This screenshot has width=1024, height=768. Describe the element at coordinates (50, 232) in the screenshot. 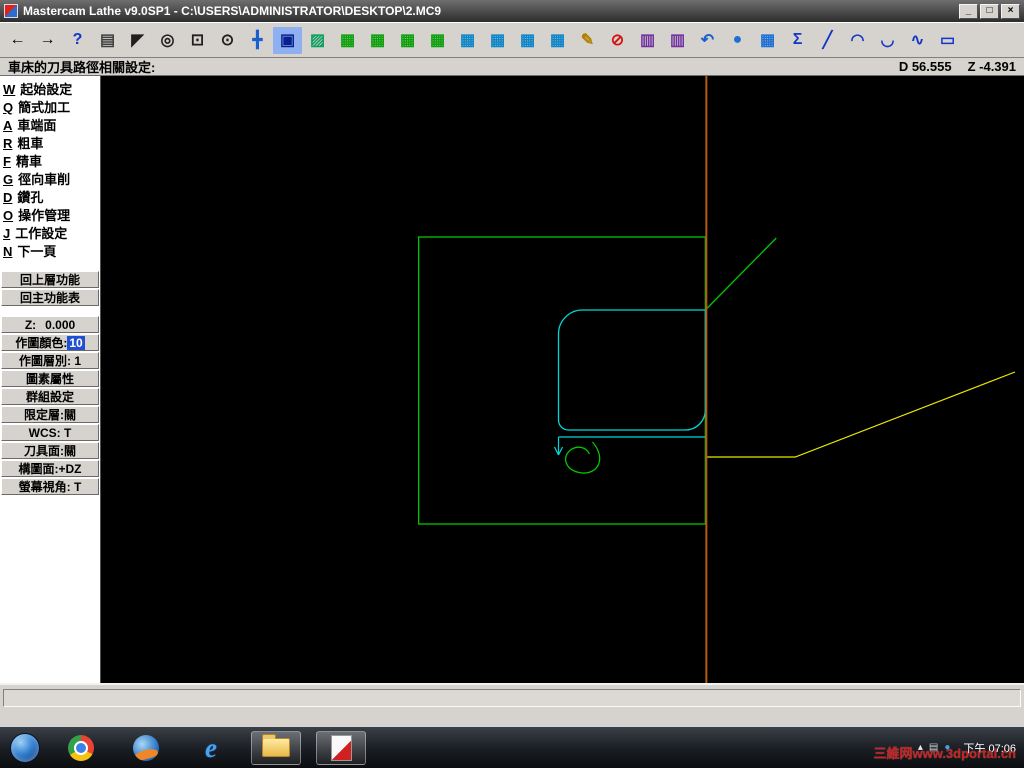

I see `menu-item: J 工作設定` at that location.